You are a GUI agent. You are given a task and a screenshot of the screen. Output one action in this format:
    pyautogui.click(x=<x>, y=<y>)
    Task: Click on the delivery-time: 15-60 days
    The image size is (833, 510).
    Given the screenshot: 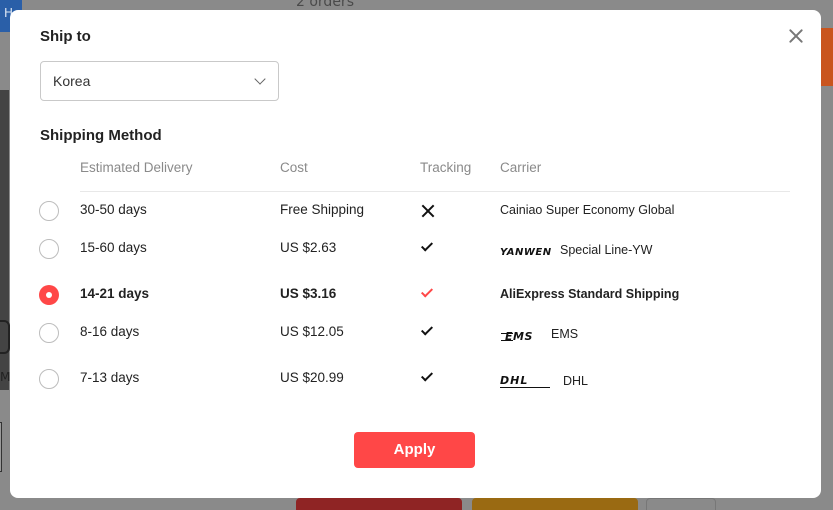 What is the action you would take?
    pyautogui.click(x=113, y=247)
    